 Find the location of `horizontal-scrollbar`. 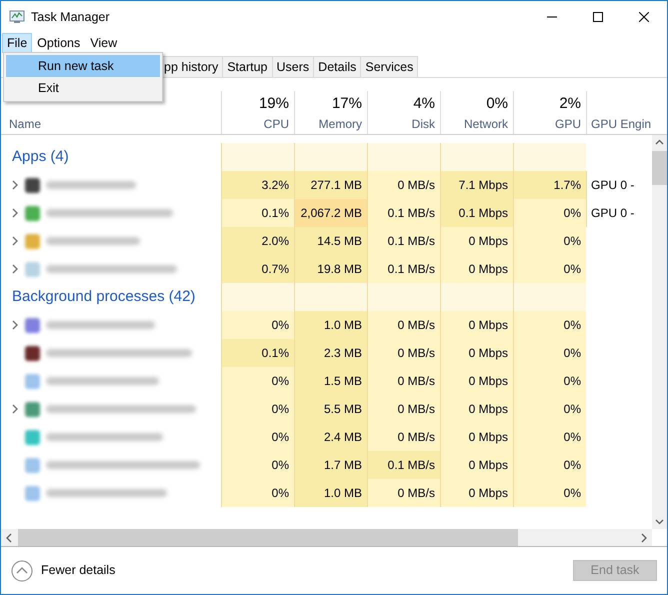

horizontal-scrollbar is located at coordinates (326, 537).